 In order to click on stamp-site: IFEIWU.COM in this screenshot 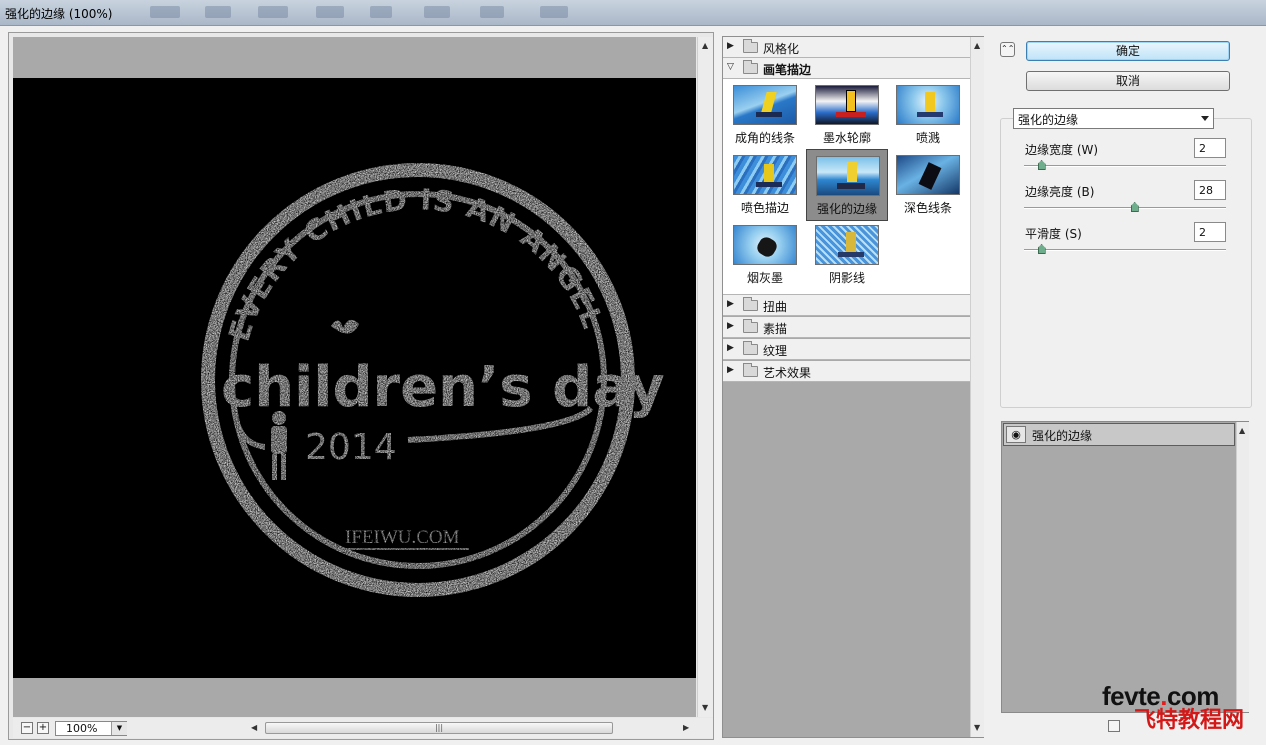, I will do `click(402, 537)`.